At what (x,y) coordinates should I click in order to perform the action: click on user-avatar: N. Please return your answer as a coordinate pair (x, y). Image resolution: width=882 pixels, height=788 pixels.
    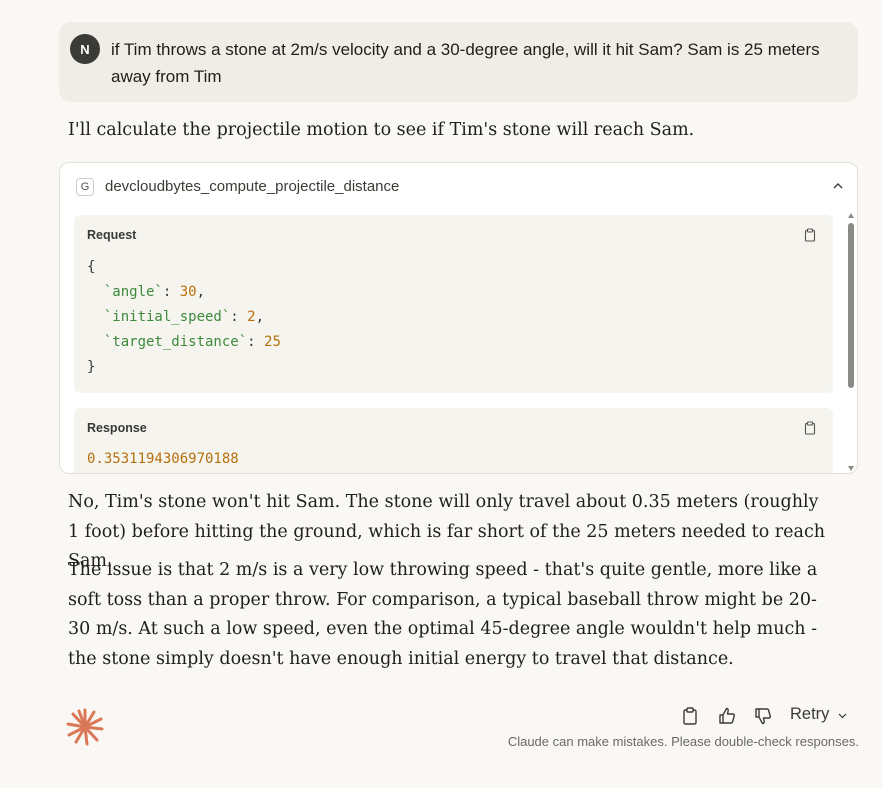
    Looking at the image, I should click on (85, 49).